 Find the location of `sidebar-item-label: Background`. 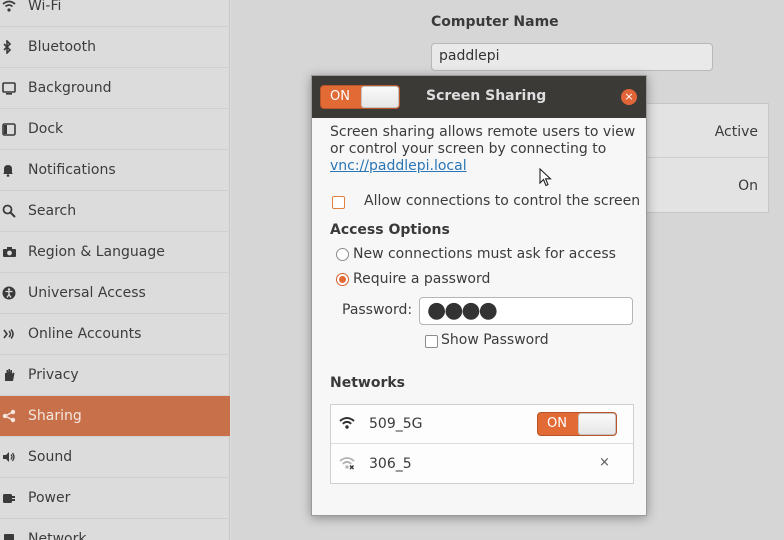

sidebar-item-label: Background is located at coordinates (70, 88).